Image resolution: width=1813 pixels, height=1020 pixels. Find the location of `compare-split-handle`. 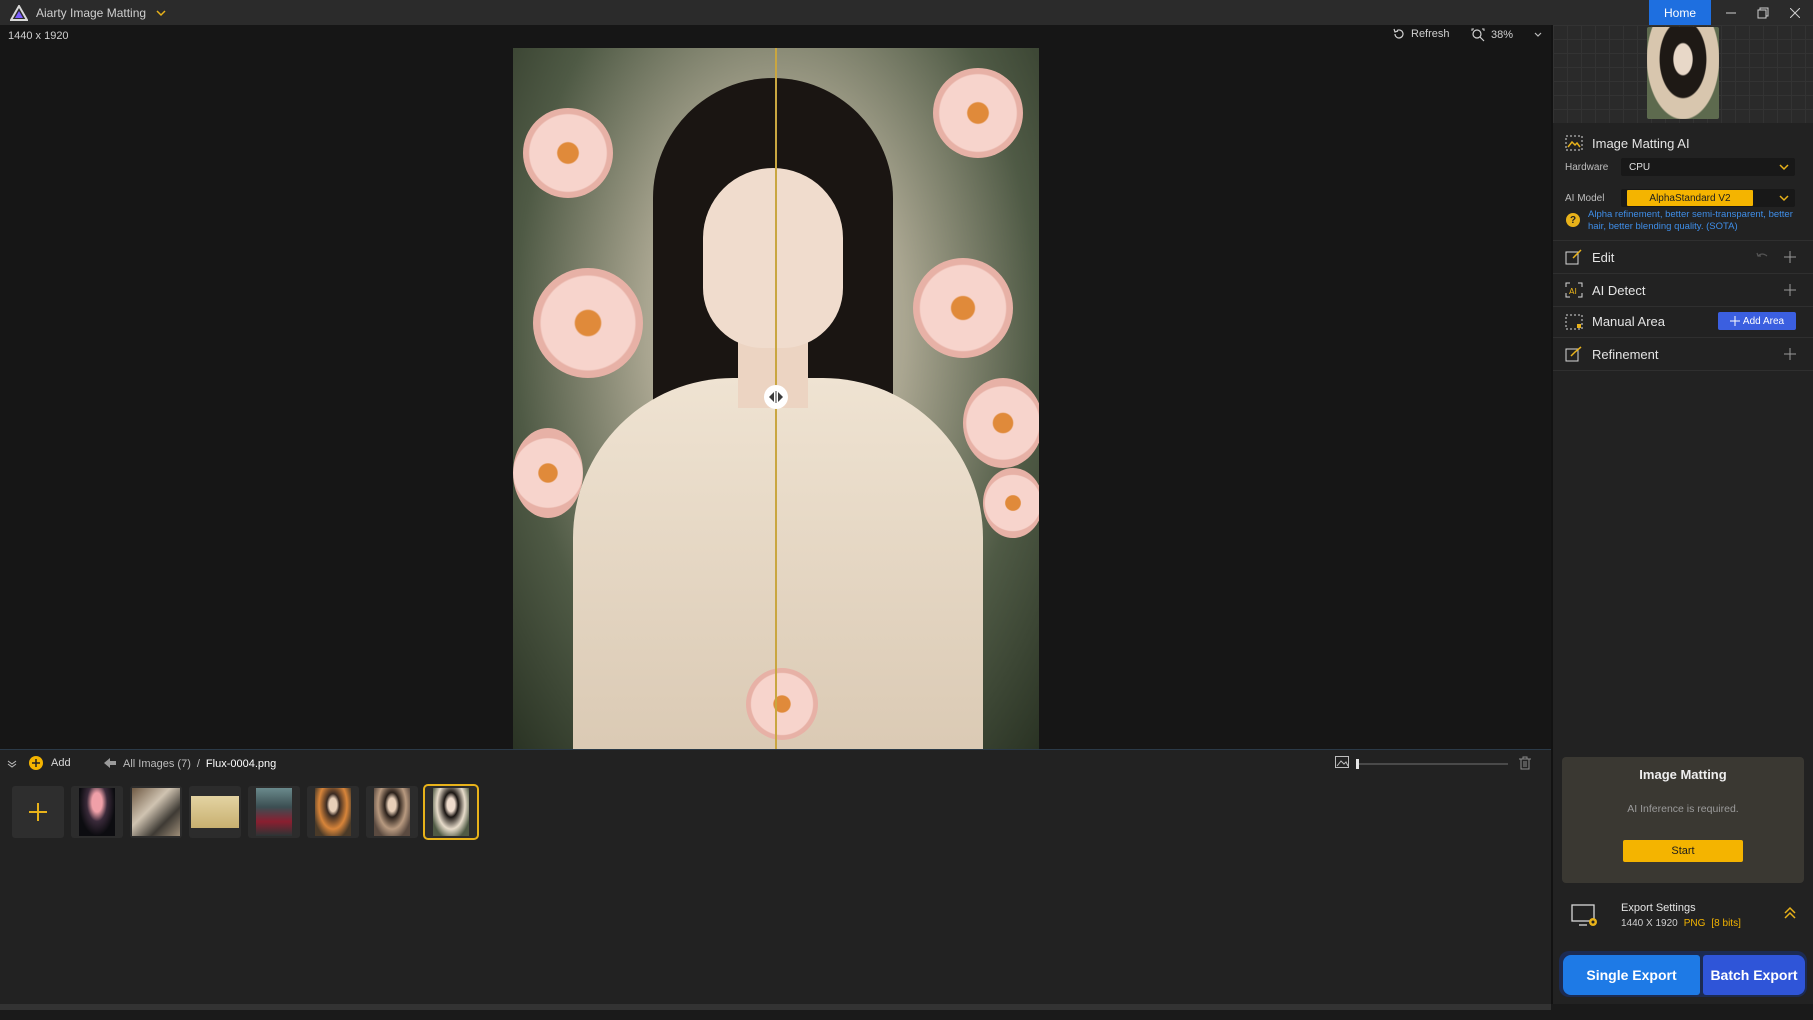

compare-split-handle is located at coordinates (776, 397).